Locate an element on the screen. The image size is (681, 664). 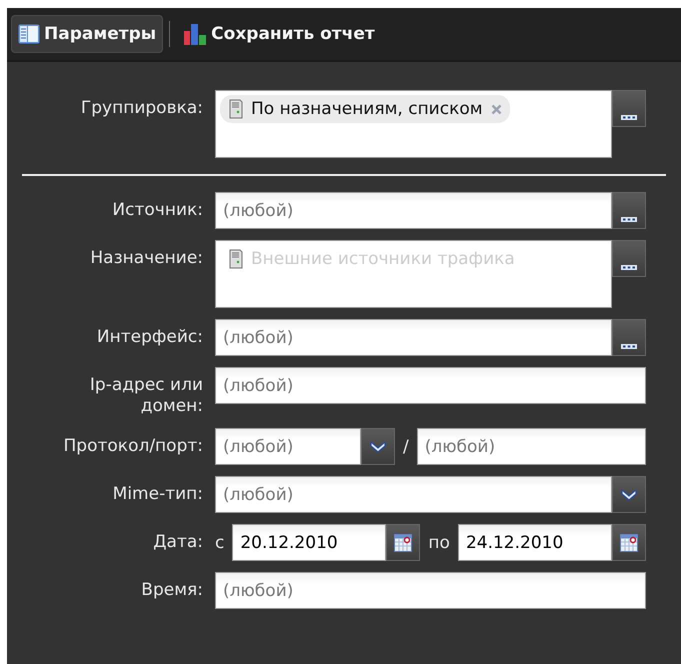
field-label: Группировка: is located at coordinates (141, 108).